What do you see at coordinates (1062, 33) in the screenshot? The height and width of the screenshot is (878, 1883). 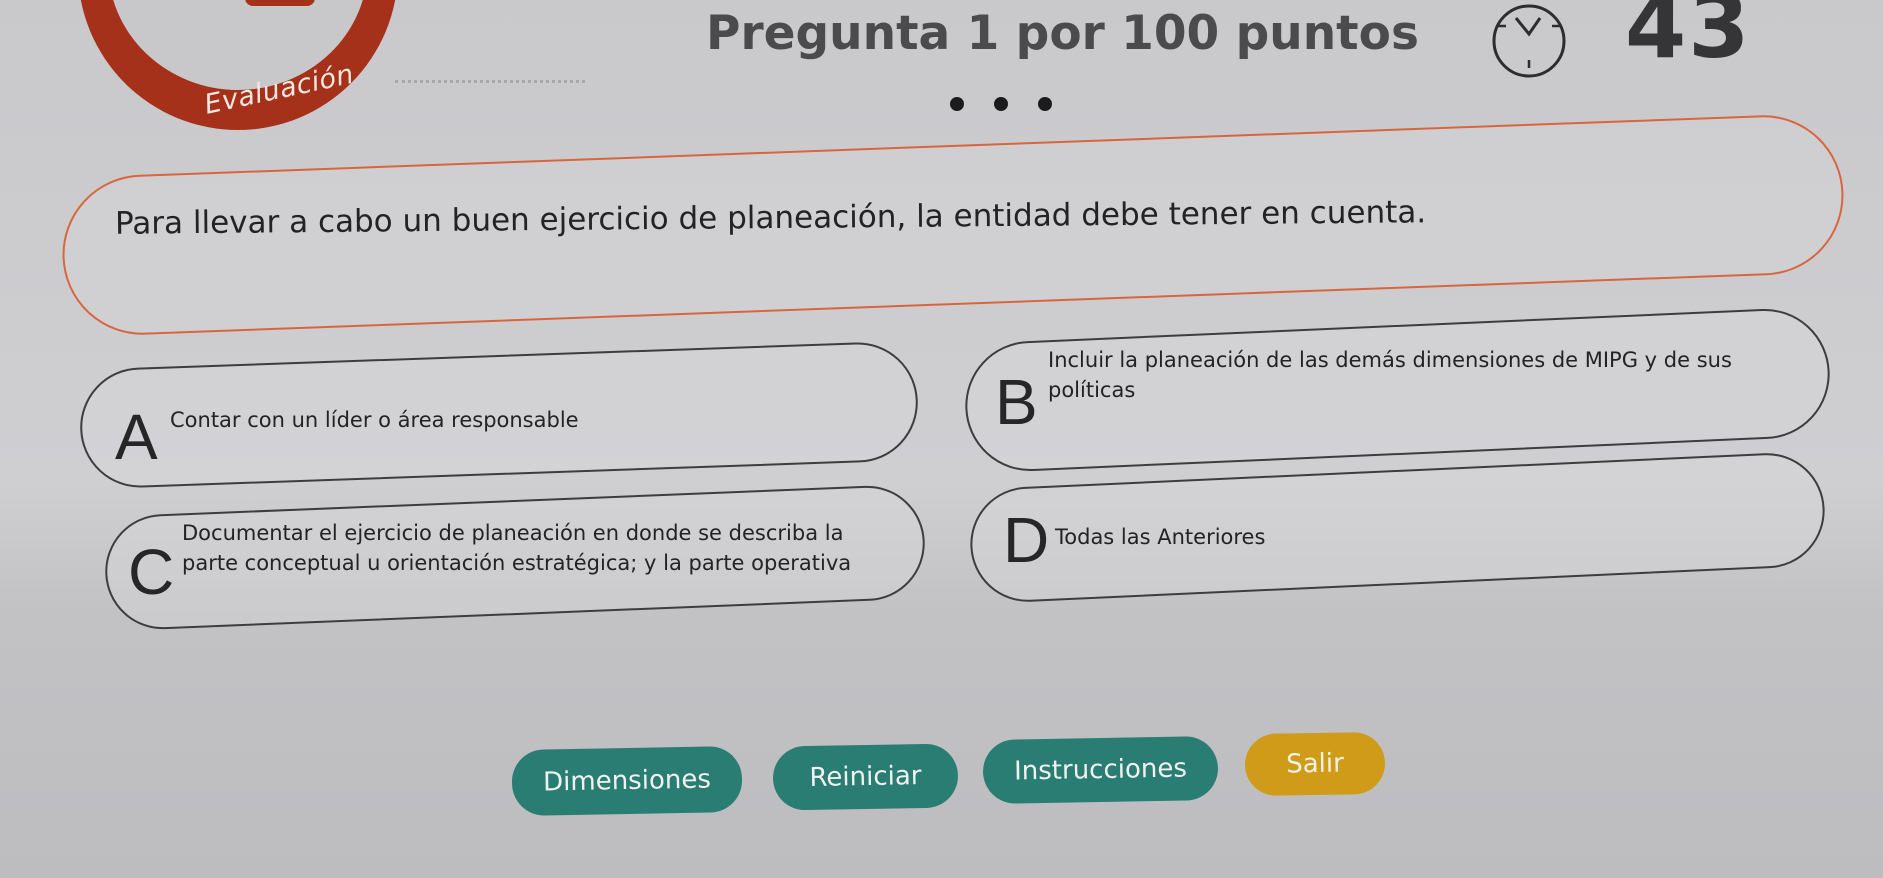 I see `question-title: Pregunta 1 por 100 puntos` at bounding box center [1062, 33].